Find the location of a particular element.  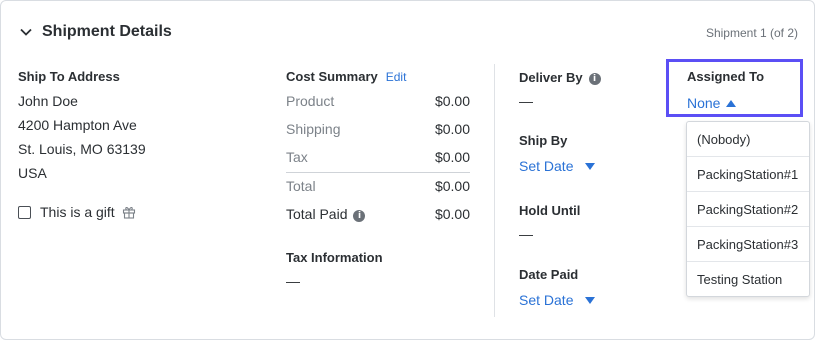

cost-row-total: Total $0.00 is located at coordinates (378, 186).